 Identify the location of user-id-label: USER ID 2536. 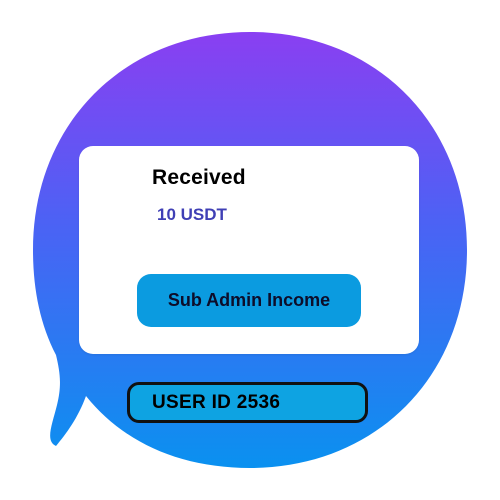
(216, 402).